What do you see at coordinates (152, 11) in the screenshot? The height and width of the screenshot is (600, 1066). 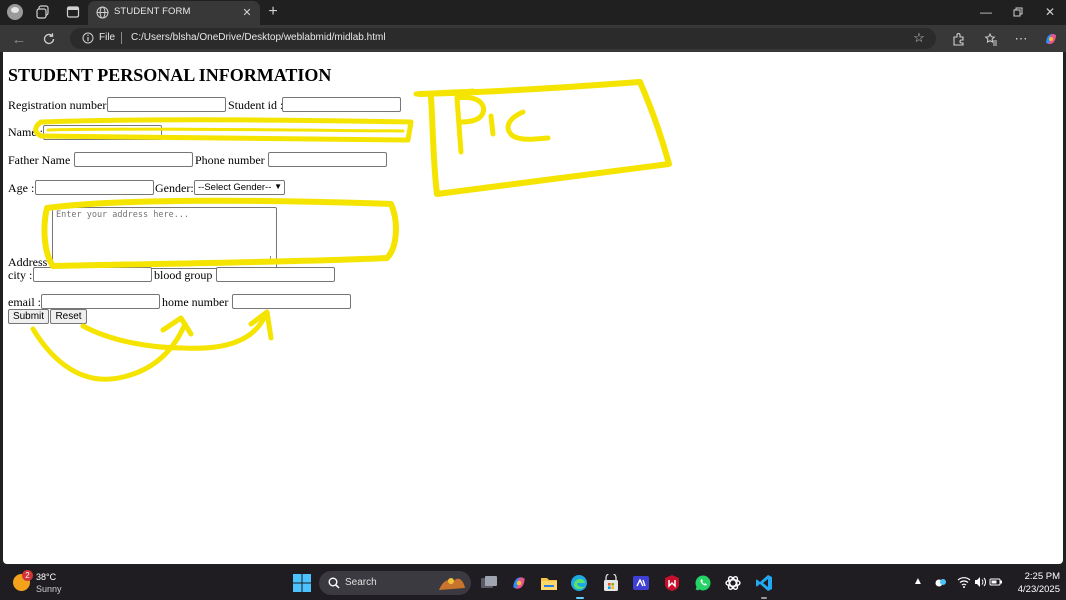 I see `tab-title: STUDENT FORM` at bounding box center [152, 11].